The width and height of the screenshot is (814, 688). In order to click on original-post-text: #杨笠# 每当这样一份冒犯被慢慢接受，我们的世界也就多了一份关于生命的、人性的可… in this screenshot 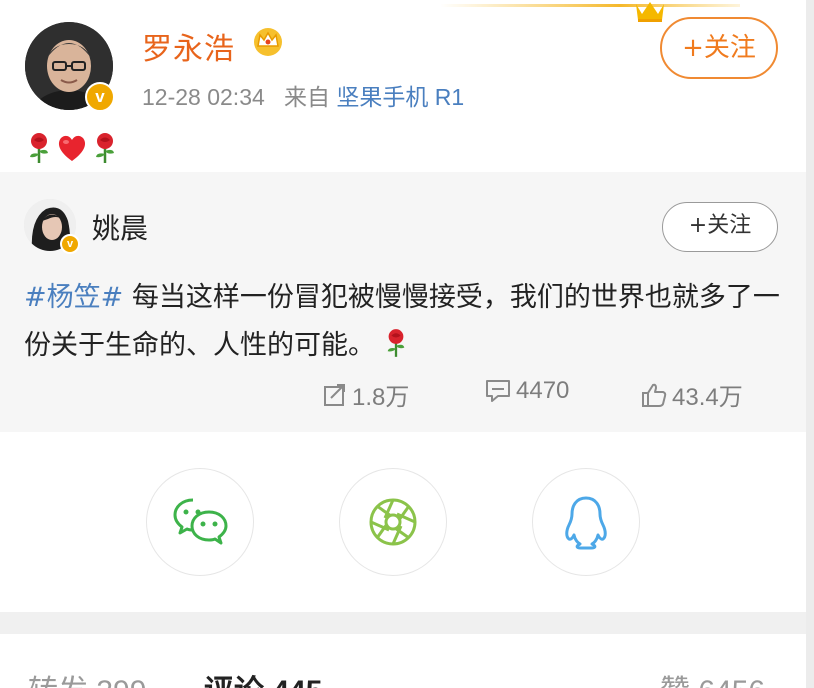, I will do `click(404, 322)`.